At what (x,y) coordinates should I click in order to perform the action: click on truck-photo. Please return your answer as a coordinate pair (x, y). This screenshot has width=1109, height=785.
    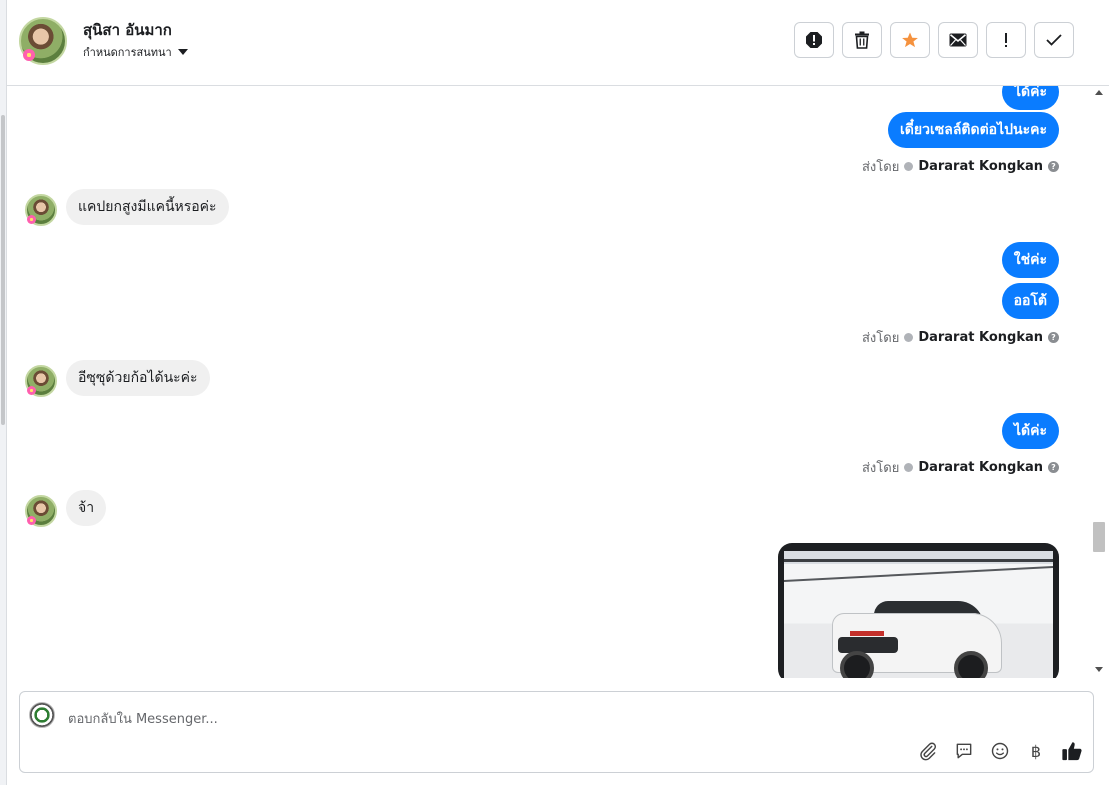
    Looking at the image, I should click on (918, 614).